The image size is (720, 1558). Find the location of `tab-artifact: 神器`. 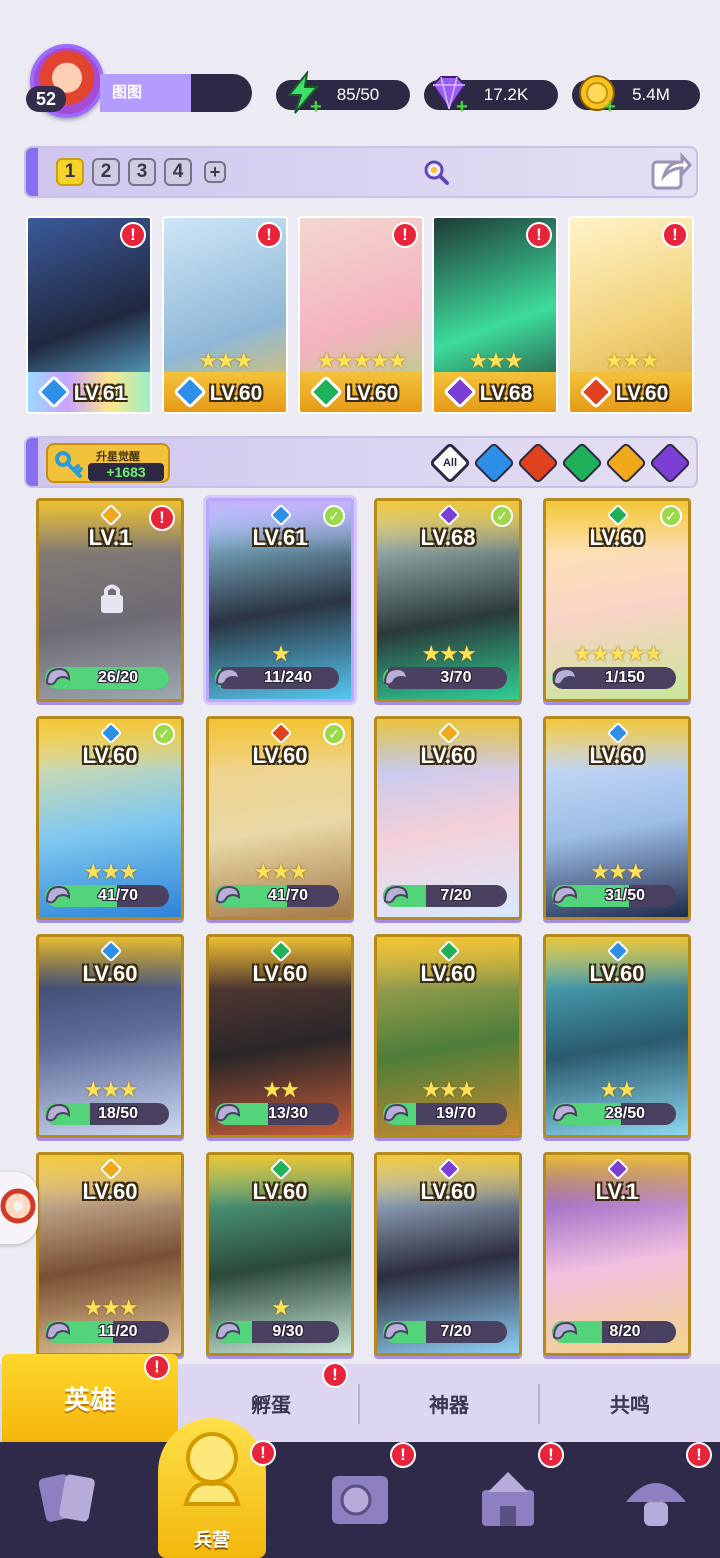

tab-artifact: 神器 is located at coordinates (449, 1403).